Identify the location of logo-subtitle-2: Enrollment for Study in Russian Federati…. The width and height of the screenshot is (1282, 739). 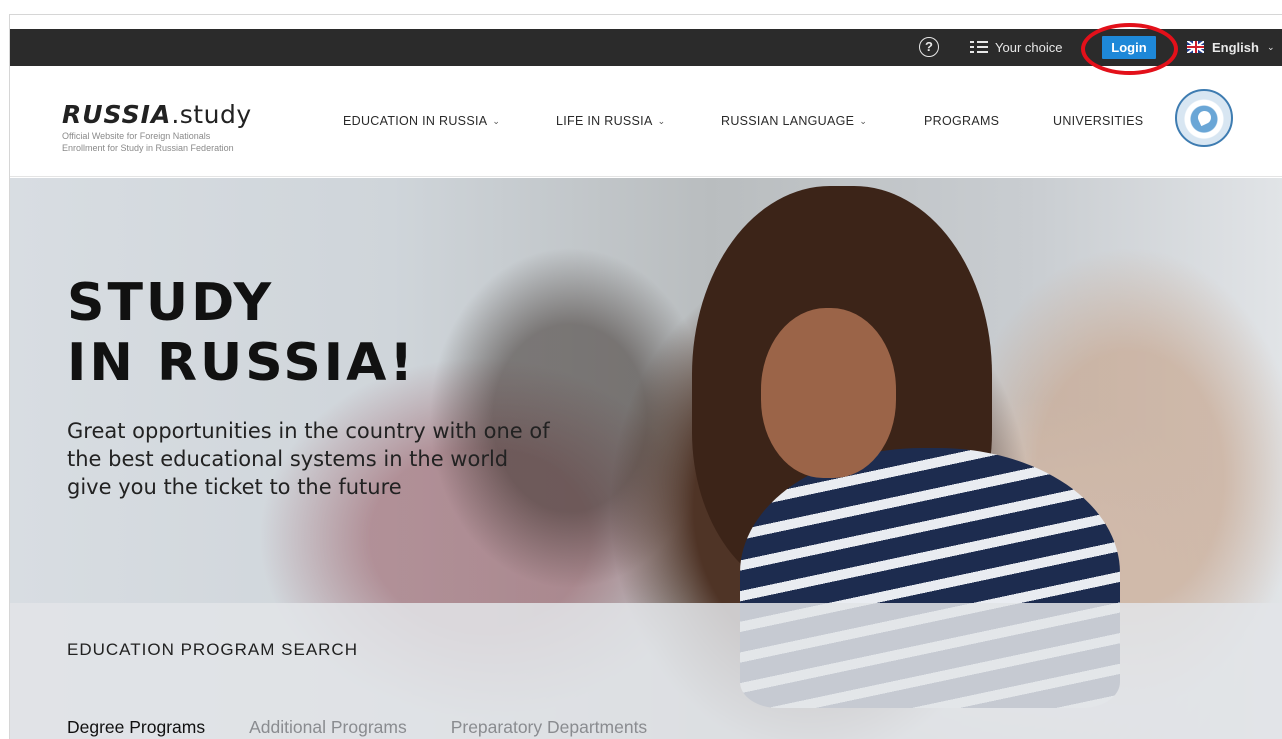
(148, 148).